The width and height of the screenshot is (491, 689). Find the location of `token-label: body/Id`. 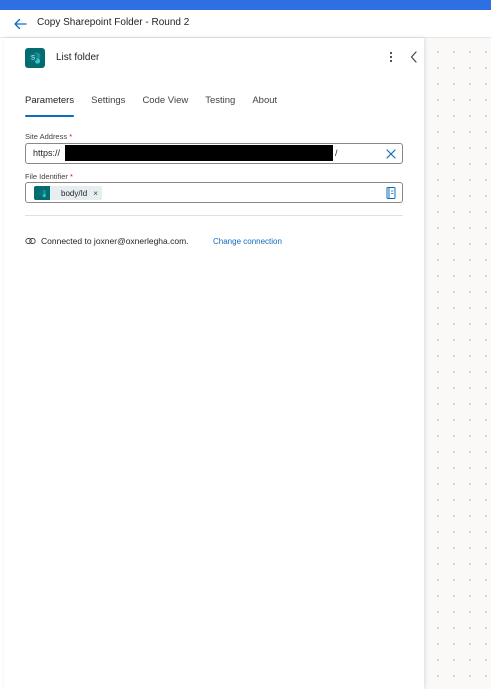

token-label: body/Id is located at coordinates (74, 193).